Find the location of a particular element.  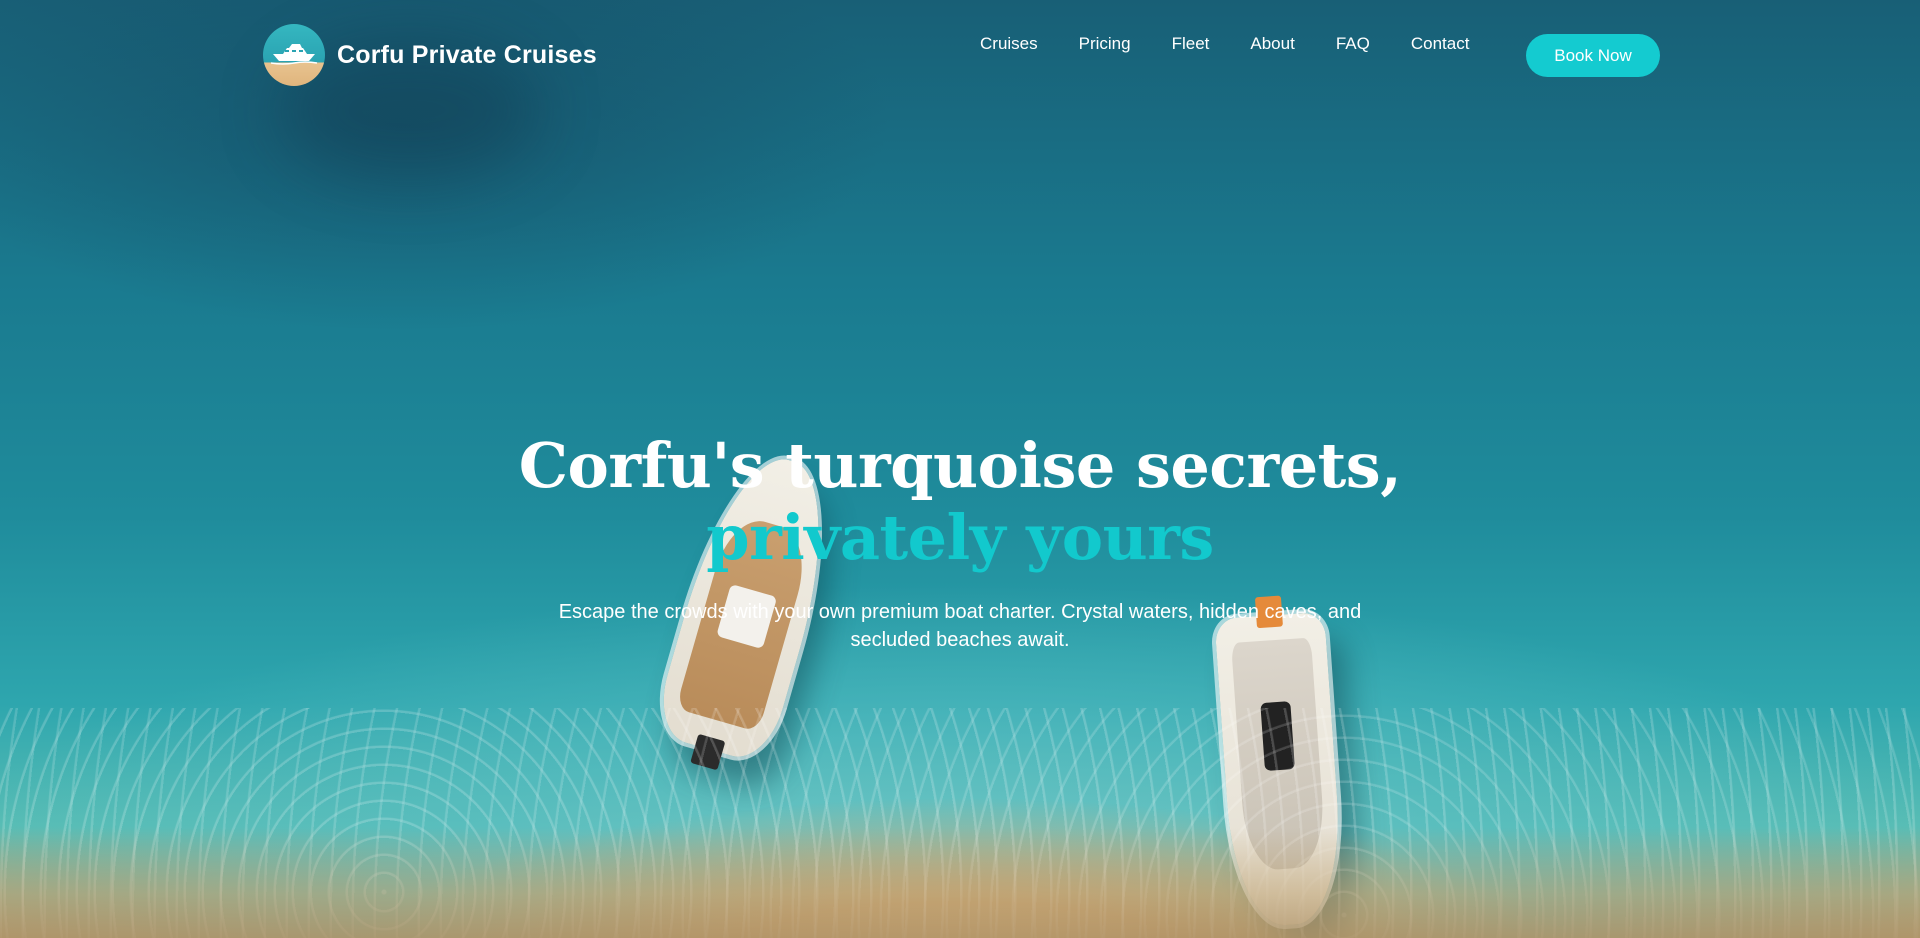

yacht-logo-icon is located at coordinates (294, 55).